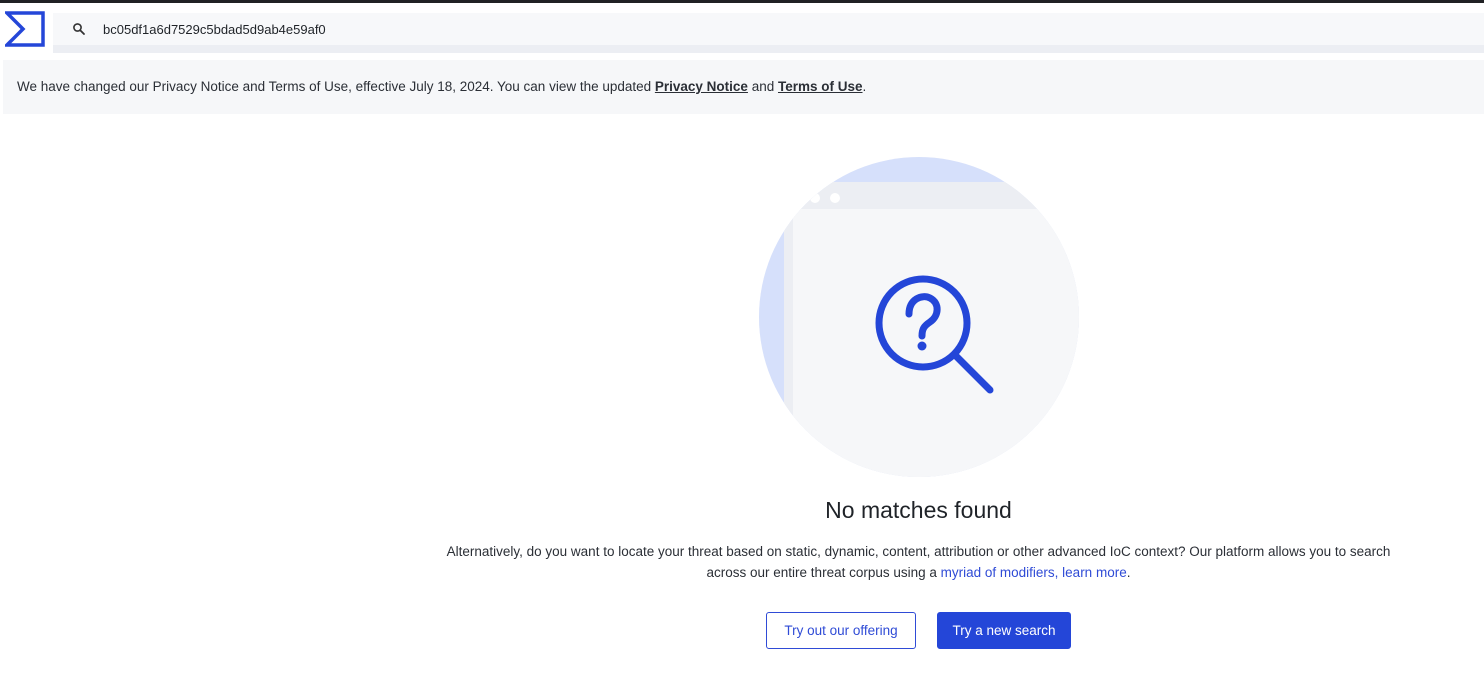  Describe the element at coordinates (820, 86) in the screenshot. I see `terms-of-use-link: Terms of Use` at that location.